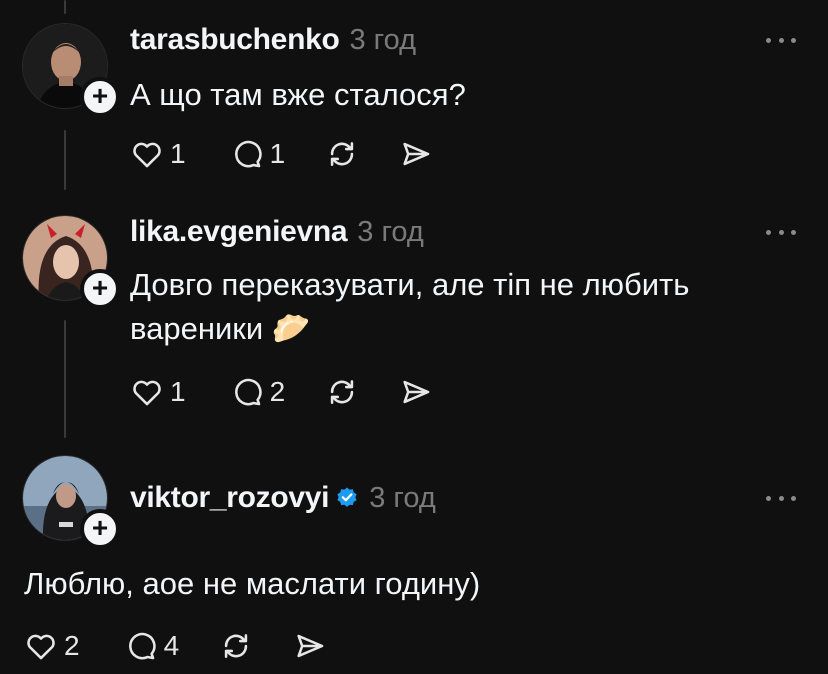 The width and height of the screenshot is (828, 674). Describe the element at coordinates (298, 94) in the screenshot. I see `post-text: А що там вже сталося?` at that location.